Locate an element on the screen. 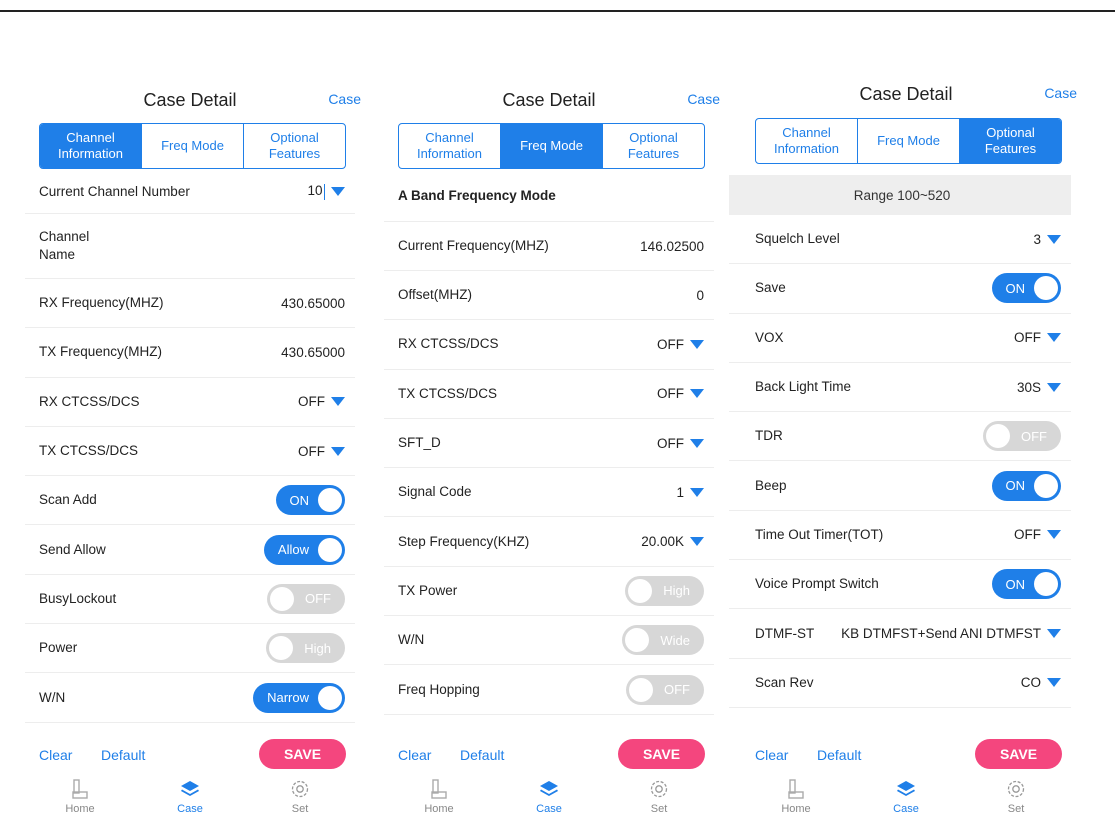 This screenshot has height=823, width=1115. channel-number-input: 10 is located at coordinates (326, 191).